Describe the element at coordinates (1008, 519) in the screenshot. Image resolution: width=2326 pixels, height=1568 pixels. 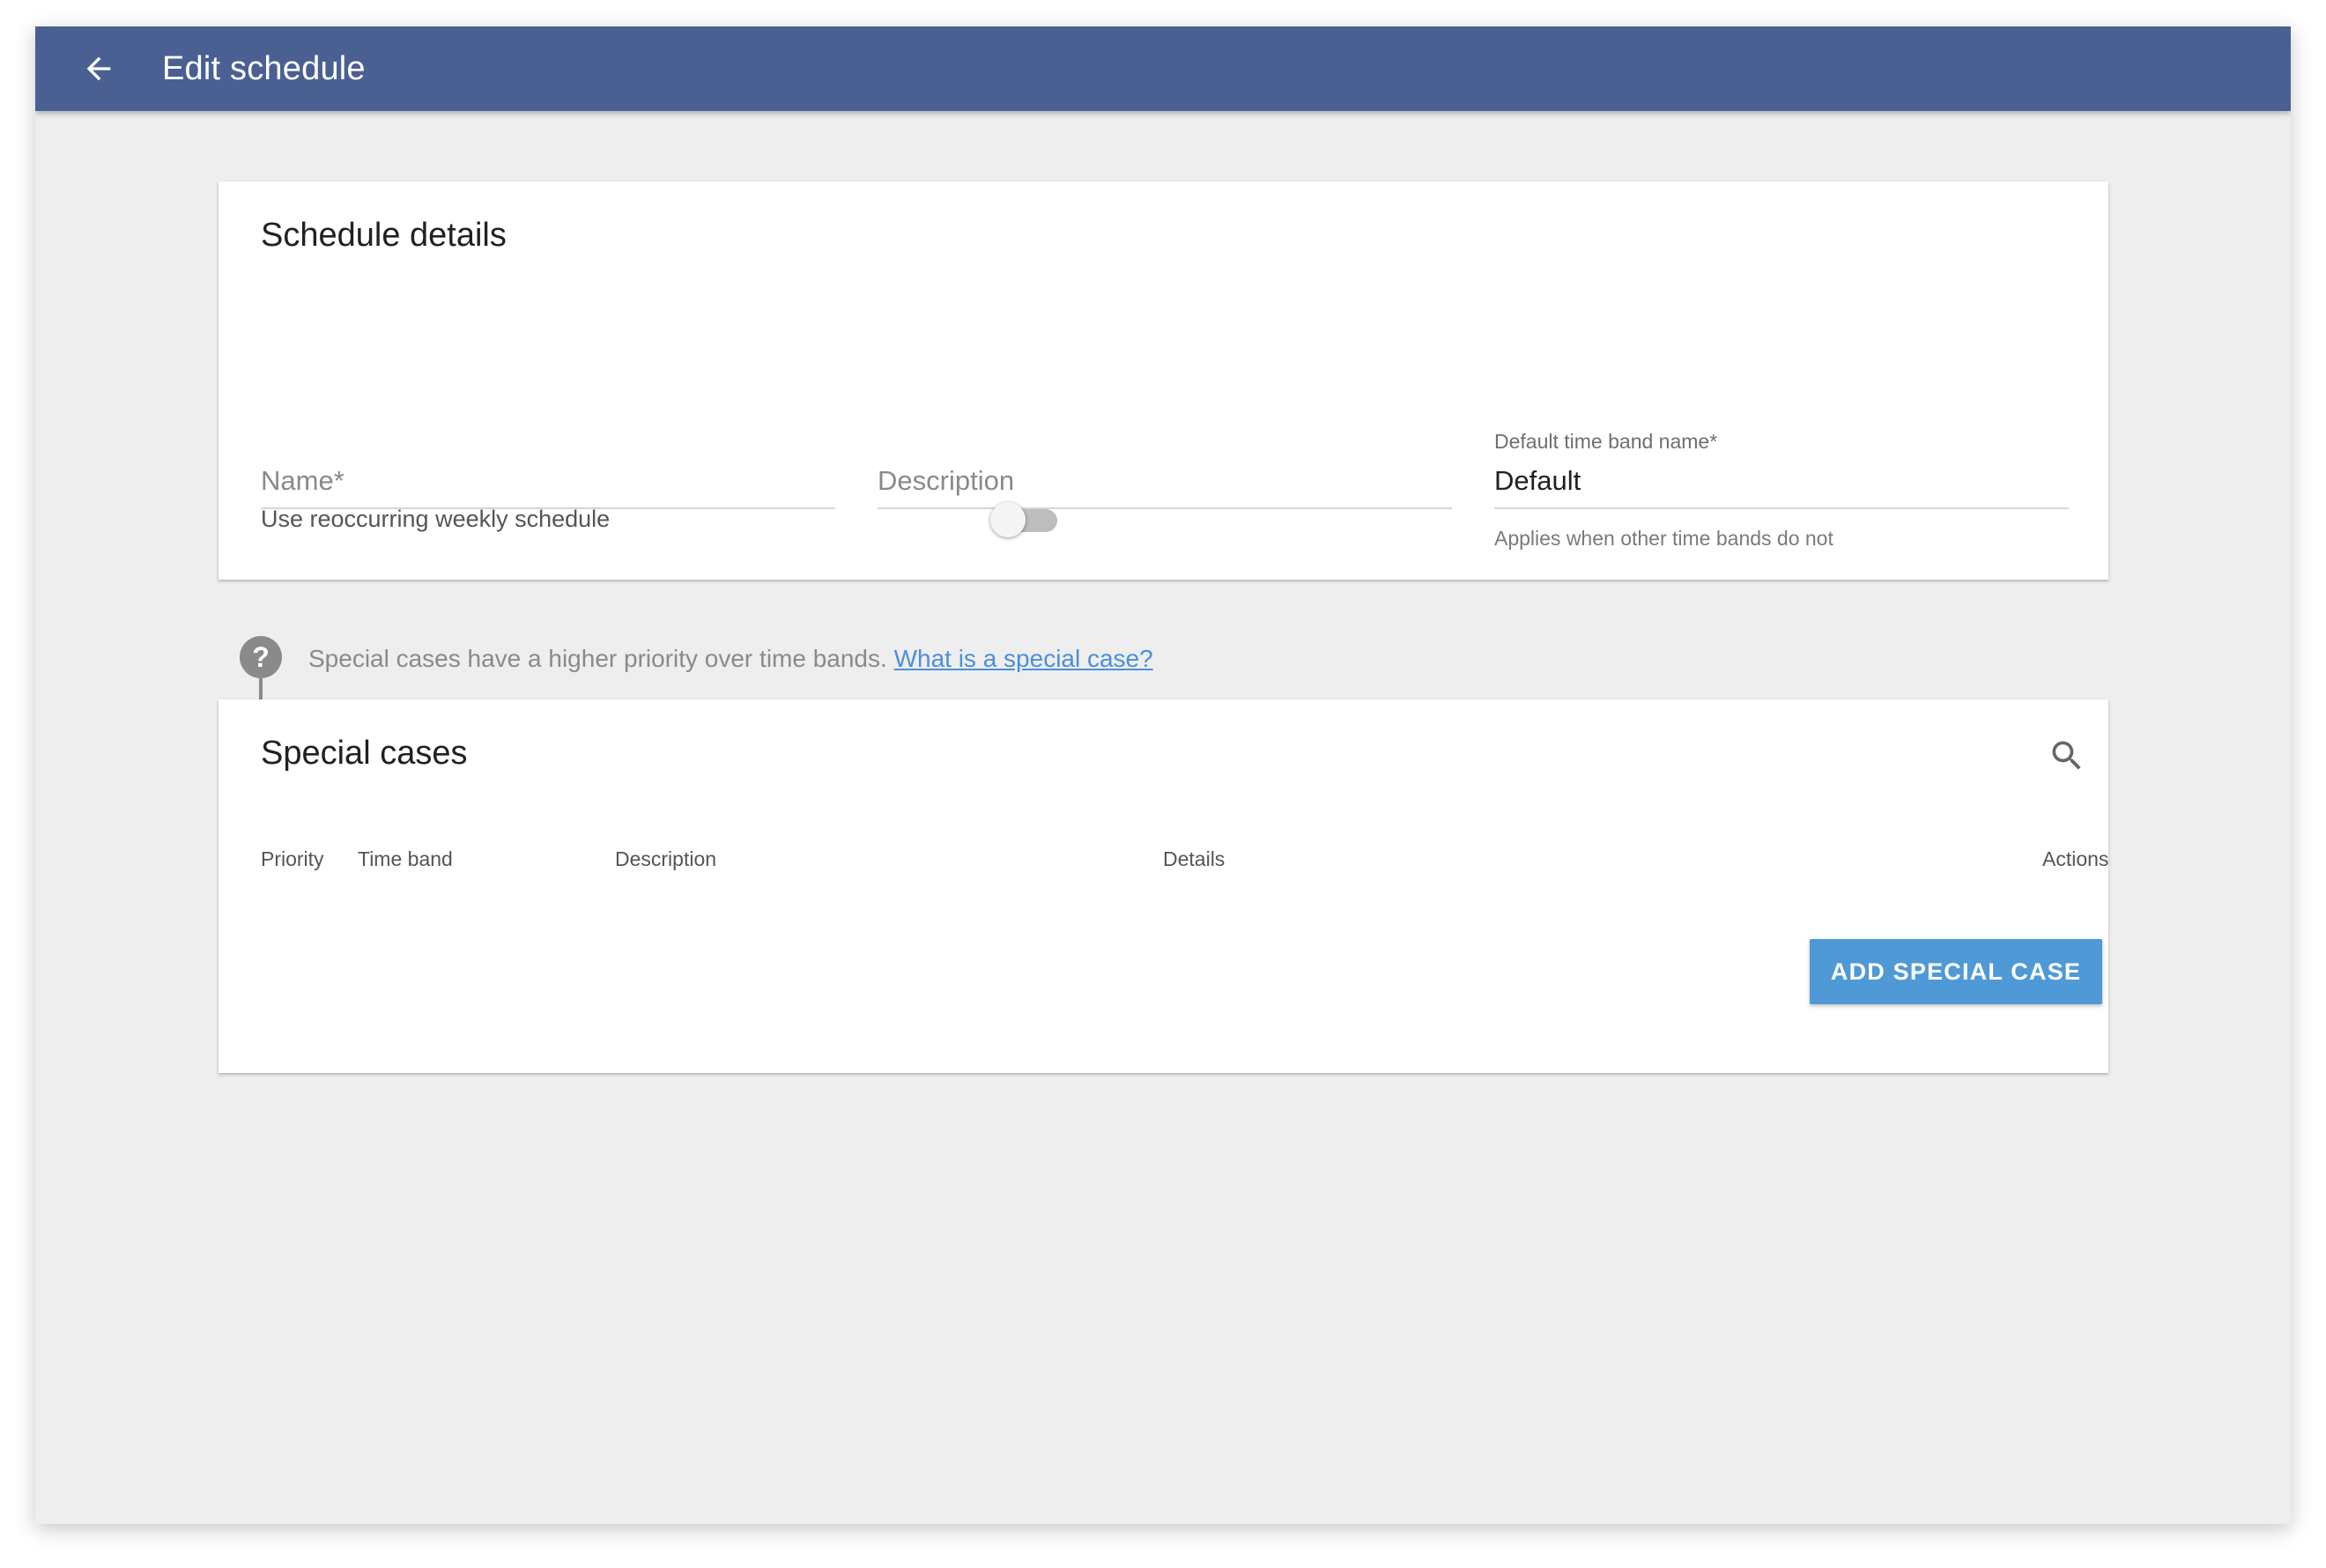
I see `toggle-thumb` at that location.